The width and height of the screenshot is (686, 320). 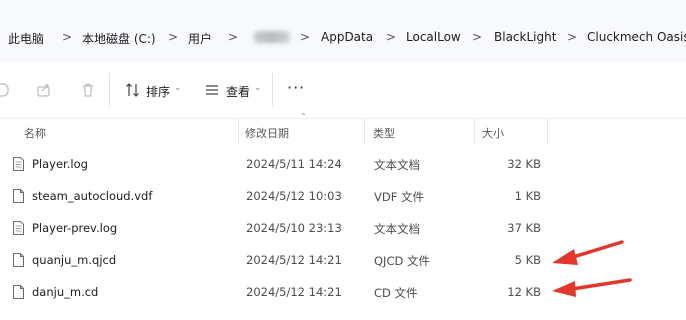 I want to click on copy-icon, so click(x=5, y=92).